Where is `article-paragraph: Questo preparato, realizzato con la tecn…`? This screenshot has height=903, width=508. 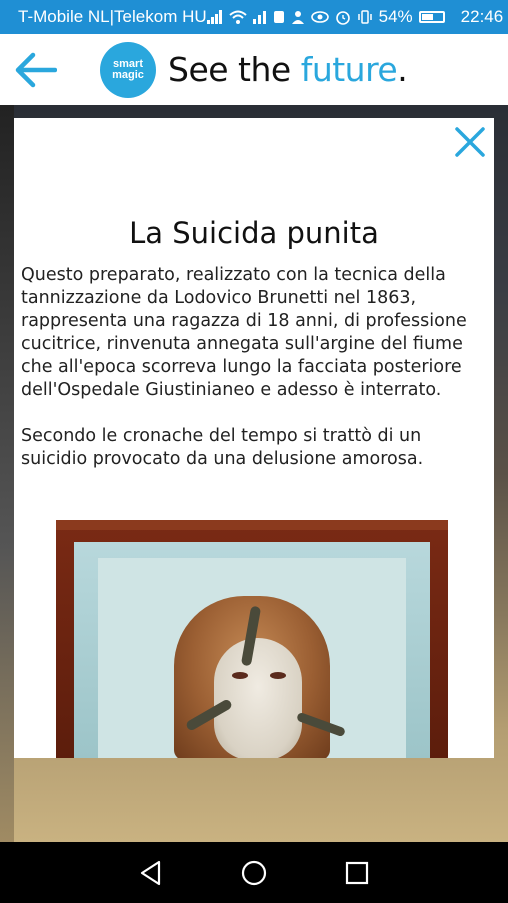 article-paragraph: Questo preparato, realizzato con la tecn… is located at coordinates (244, 332).